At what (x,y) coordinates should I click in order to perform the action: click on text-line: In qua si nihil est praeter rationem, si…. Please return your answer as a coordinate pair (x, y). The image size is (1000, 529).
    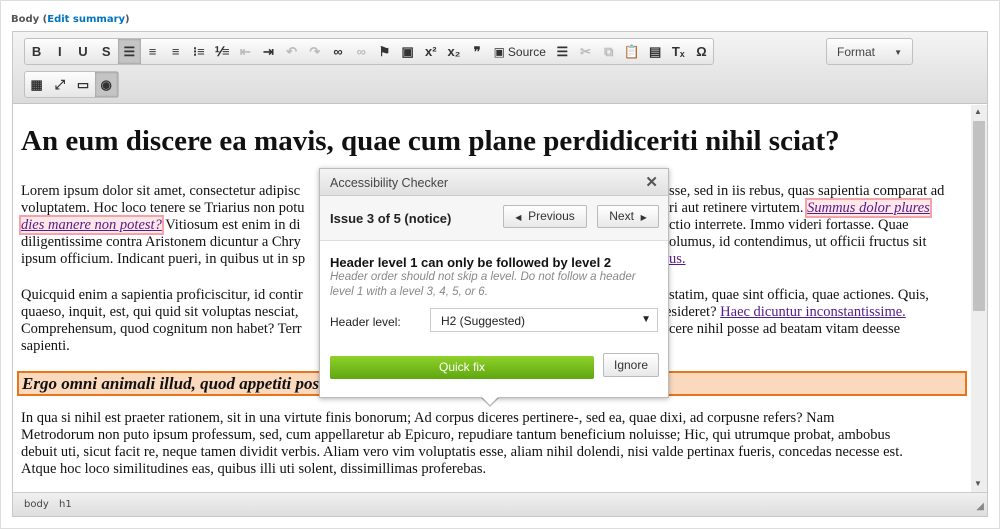
    Looking at the image, I should click on (428, 418).